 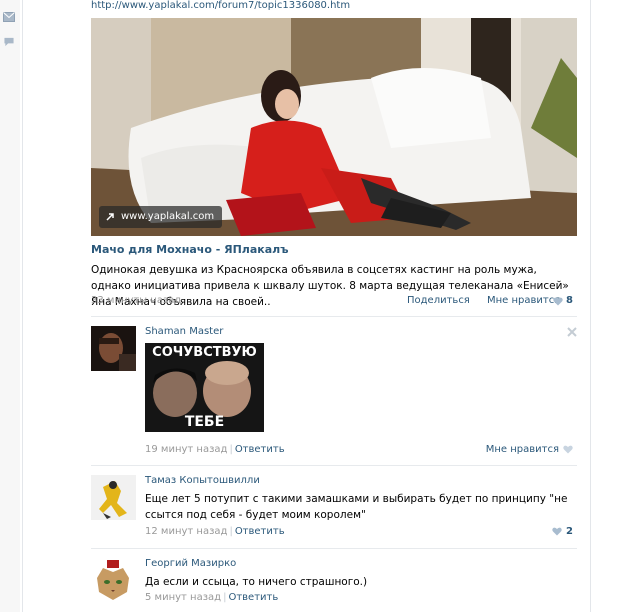 What do you see at coordinates (22, 306) in the screenshot?
I see `column-divider-left` at bounding box center [22, 306].